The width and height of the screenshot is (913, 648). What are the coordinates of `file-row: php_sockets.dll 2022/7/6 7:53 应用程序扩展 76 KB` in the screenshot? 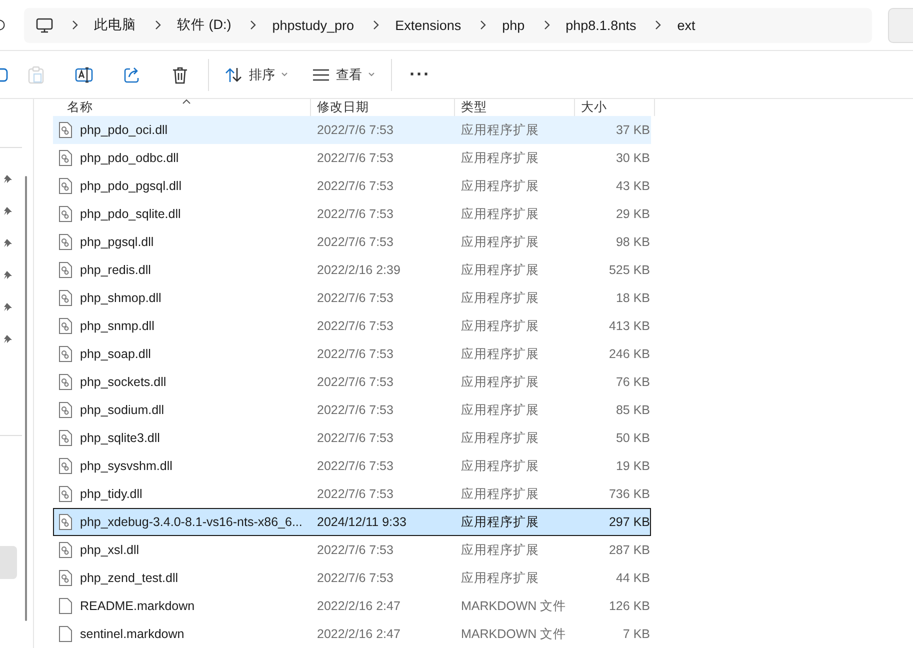 It's located at (352, 382).